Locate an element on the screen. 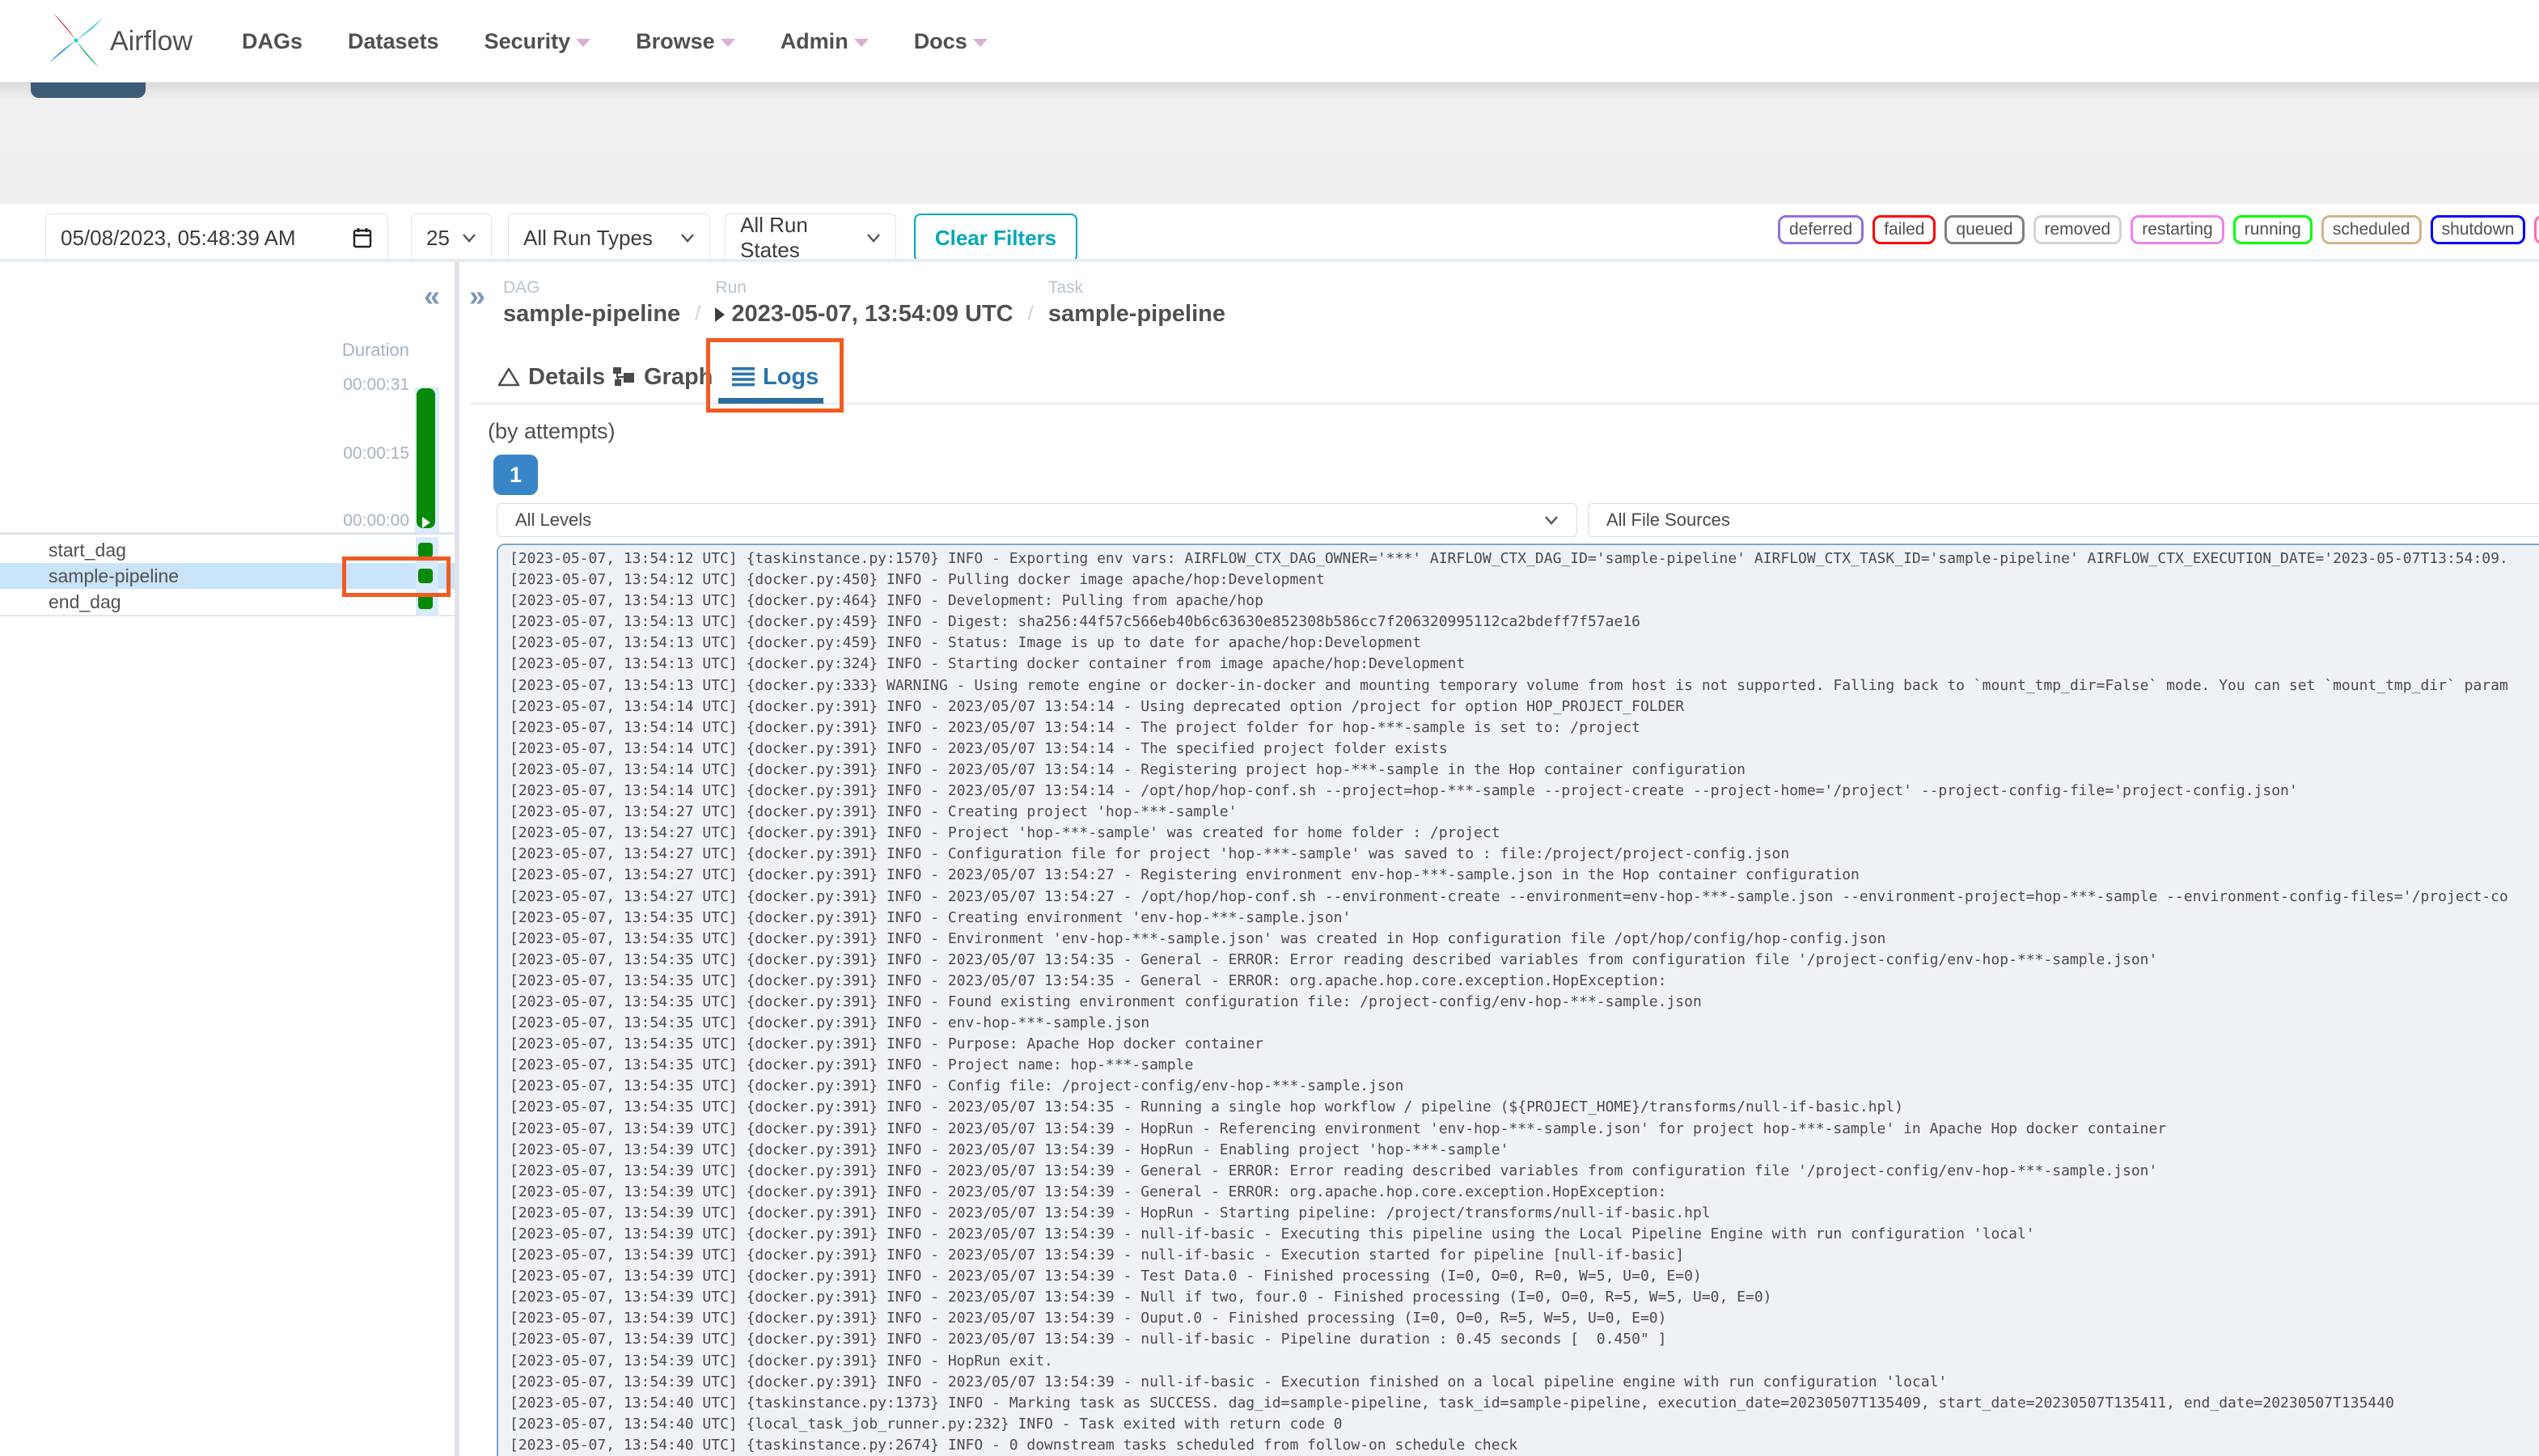 This screenshot has width=2539, height=1456. nav-item-docs: Docs is located at coordinates (951, 41).